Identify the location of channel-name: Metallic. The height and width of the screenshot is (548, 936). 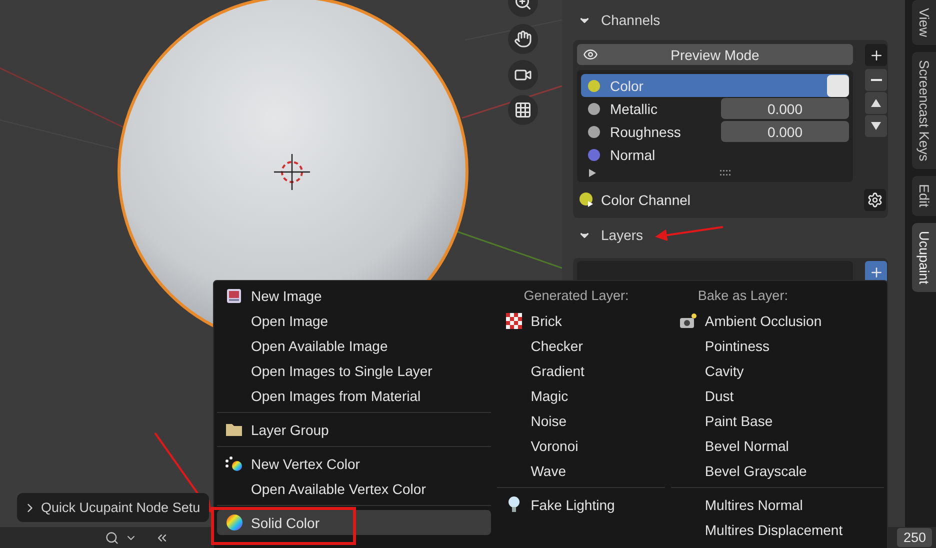
(634, 108).